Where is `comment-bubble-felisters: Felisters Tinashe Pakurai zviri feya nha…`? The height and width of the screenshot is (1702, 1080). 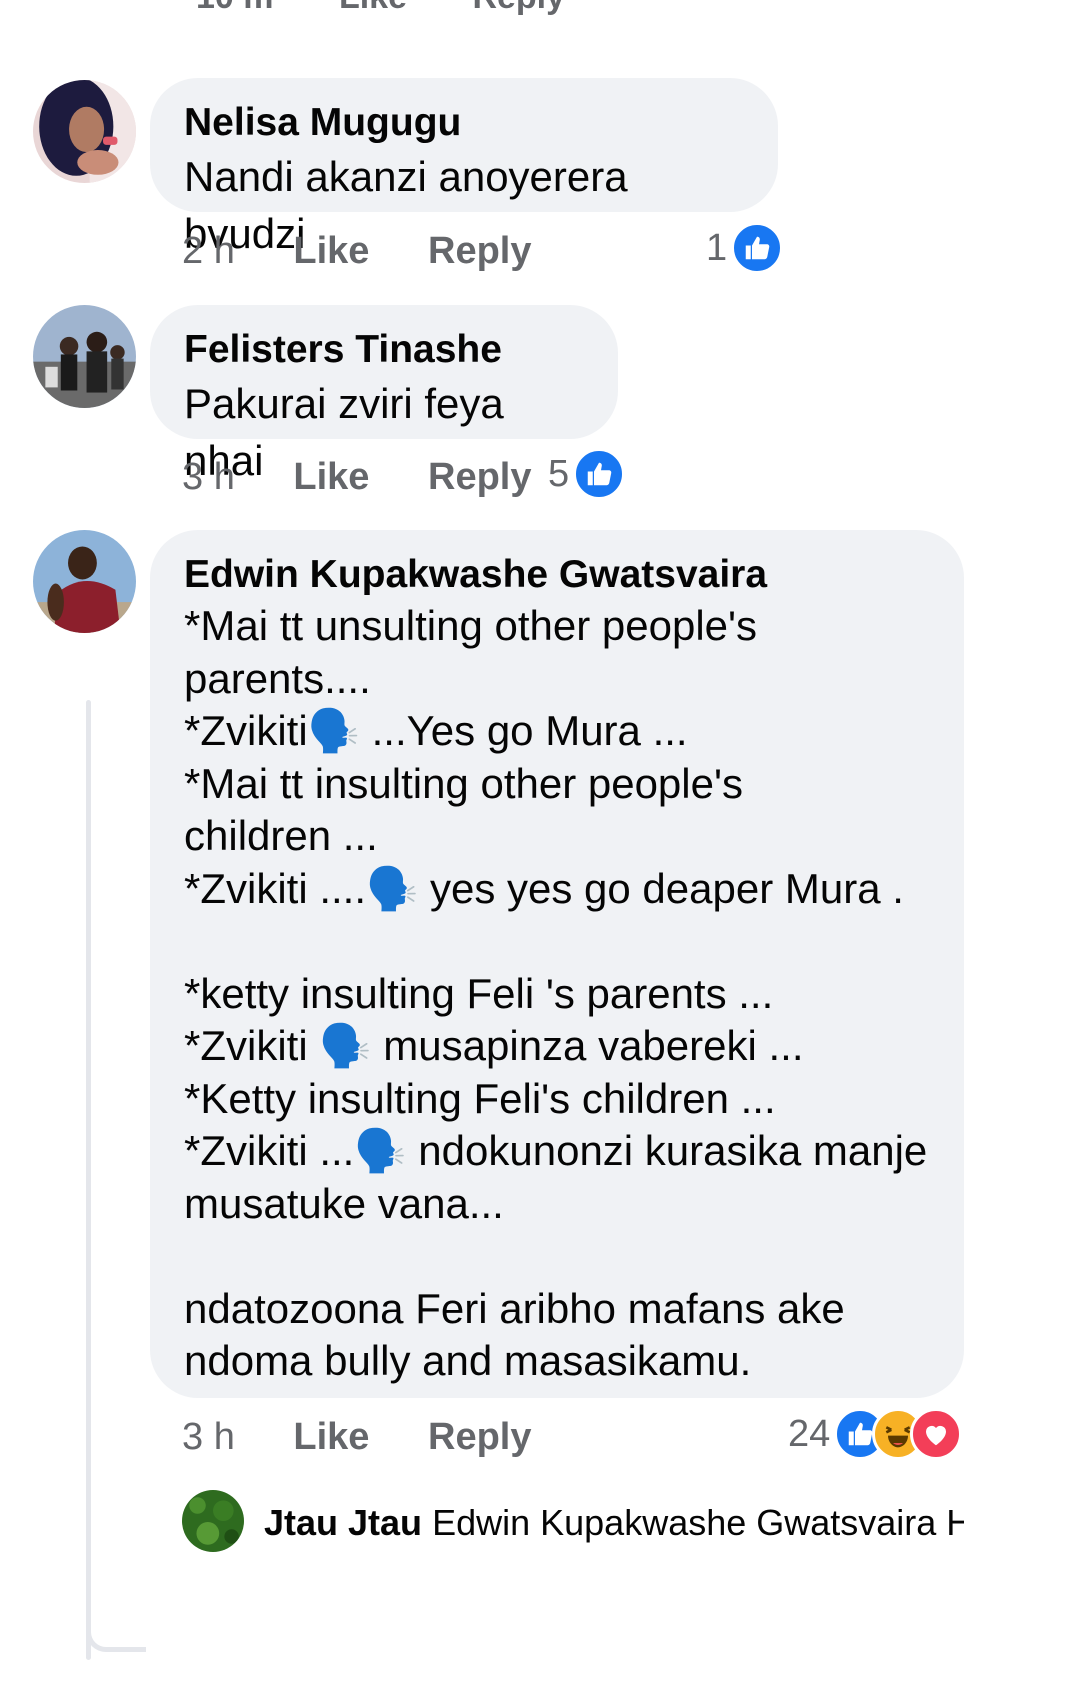 comment-bubble-felisters: Felisters Tinashe Pakurai zviri feya nha… is located at coordinates (384, 394).